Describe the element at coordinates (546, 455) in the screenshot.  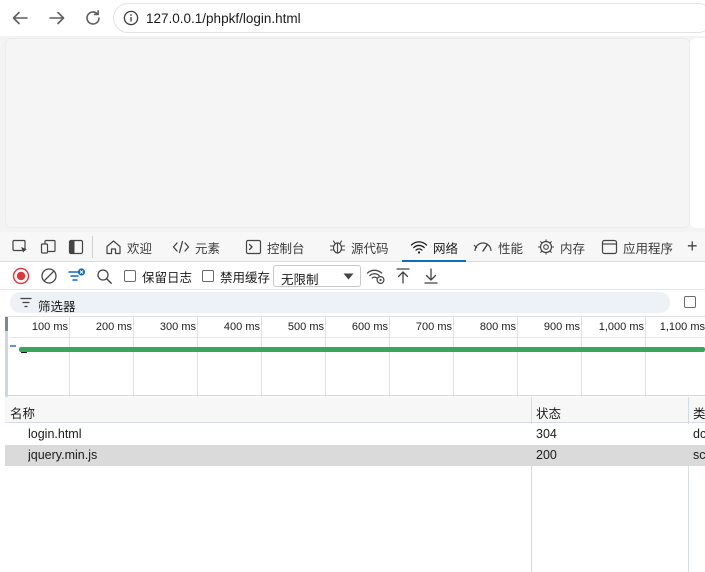
I see `request-status: 200` at that location.